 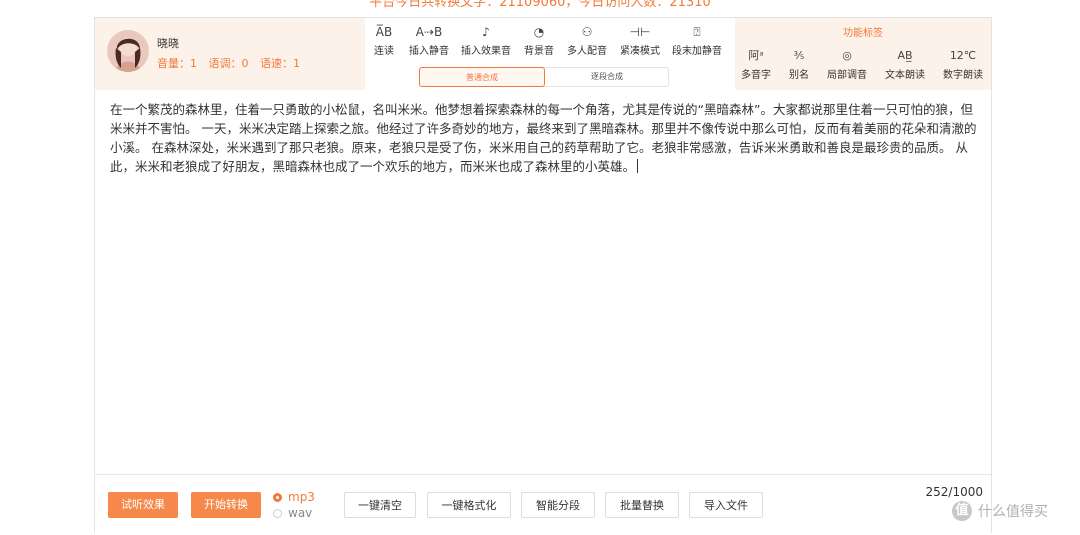 I want to click on avatar, so click(x=128, y=51).